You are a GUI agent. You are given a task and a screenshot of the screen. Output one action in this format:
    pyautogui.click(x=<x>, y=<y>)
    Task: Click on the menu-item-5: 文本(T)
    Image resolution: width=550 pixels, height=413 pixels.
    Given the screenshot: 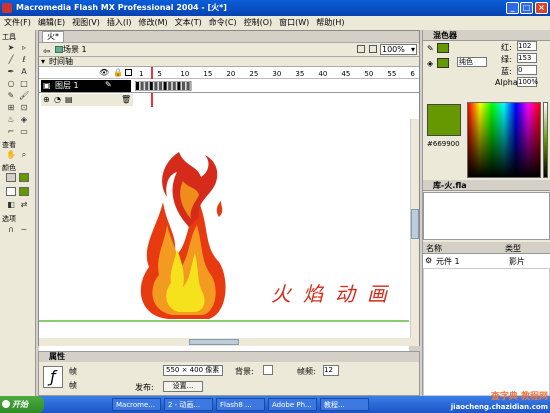 What is the action you would take?
    pyautogui.click(x=188, y=22)
    